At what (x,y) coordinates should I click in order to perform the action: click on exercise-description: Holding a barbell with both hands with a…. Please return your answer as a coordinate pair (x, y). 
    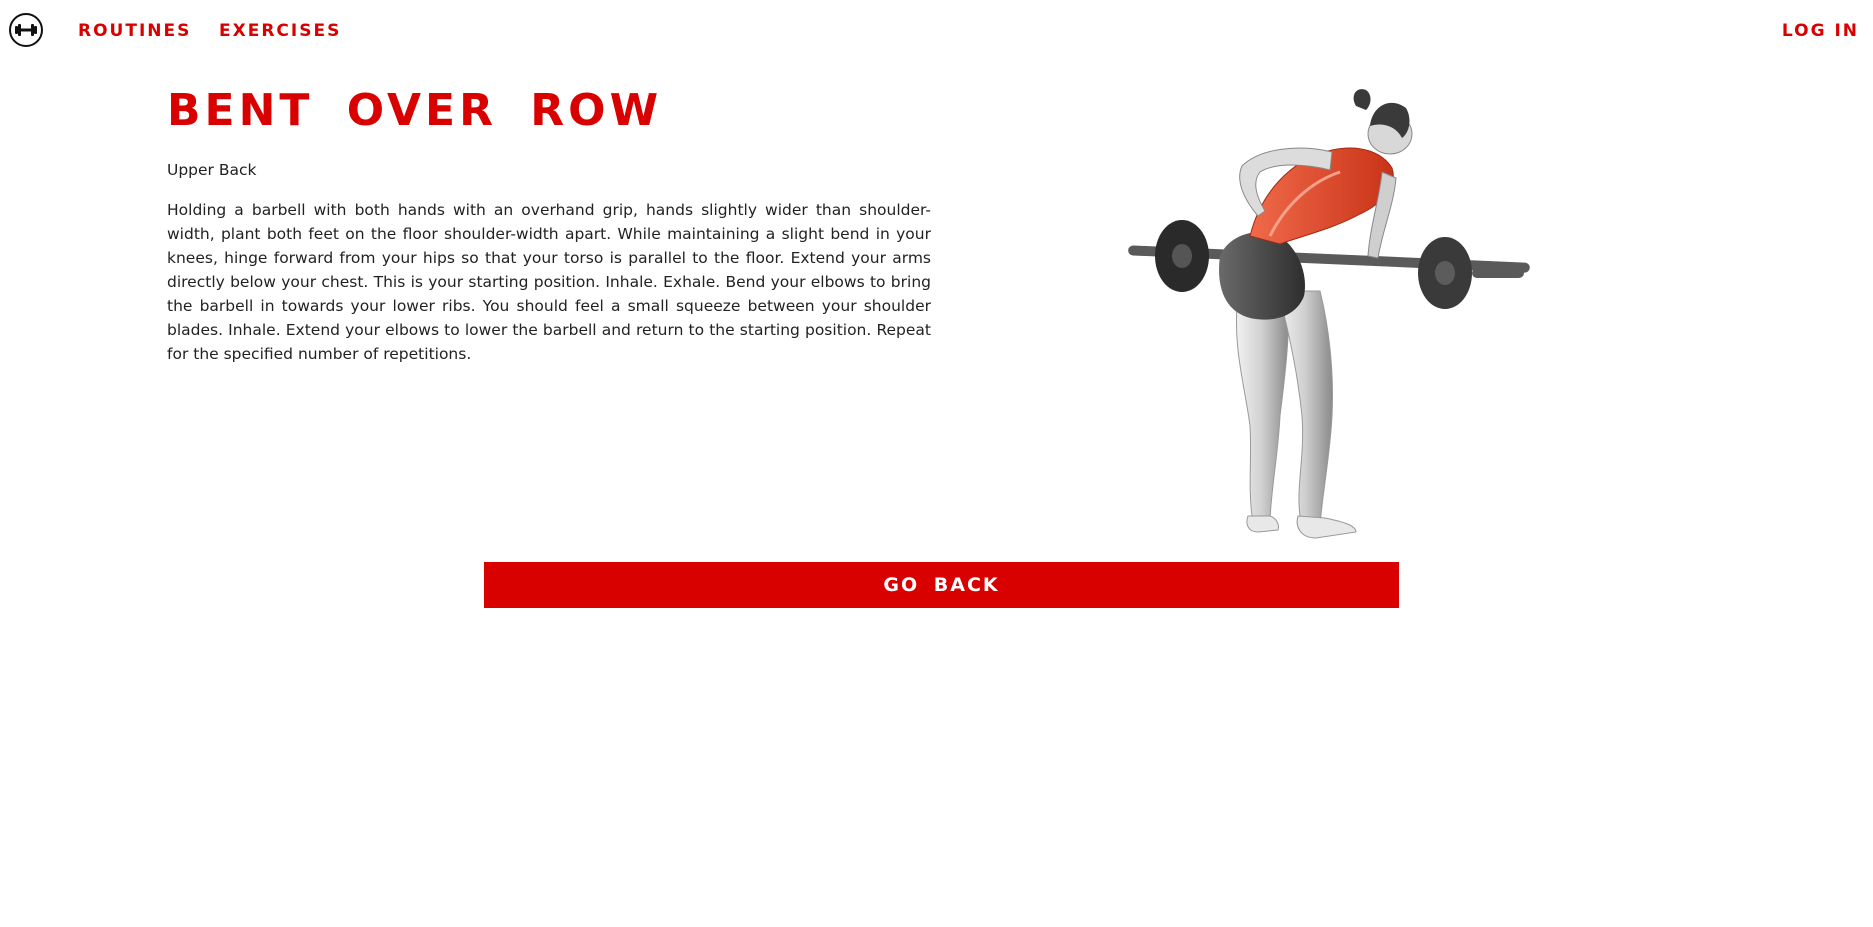
    Looking at the image, I should click on (549, 282).